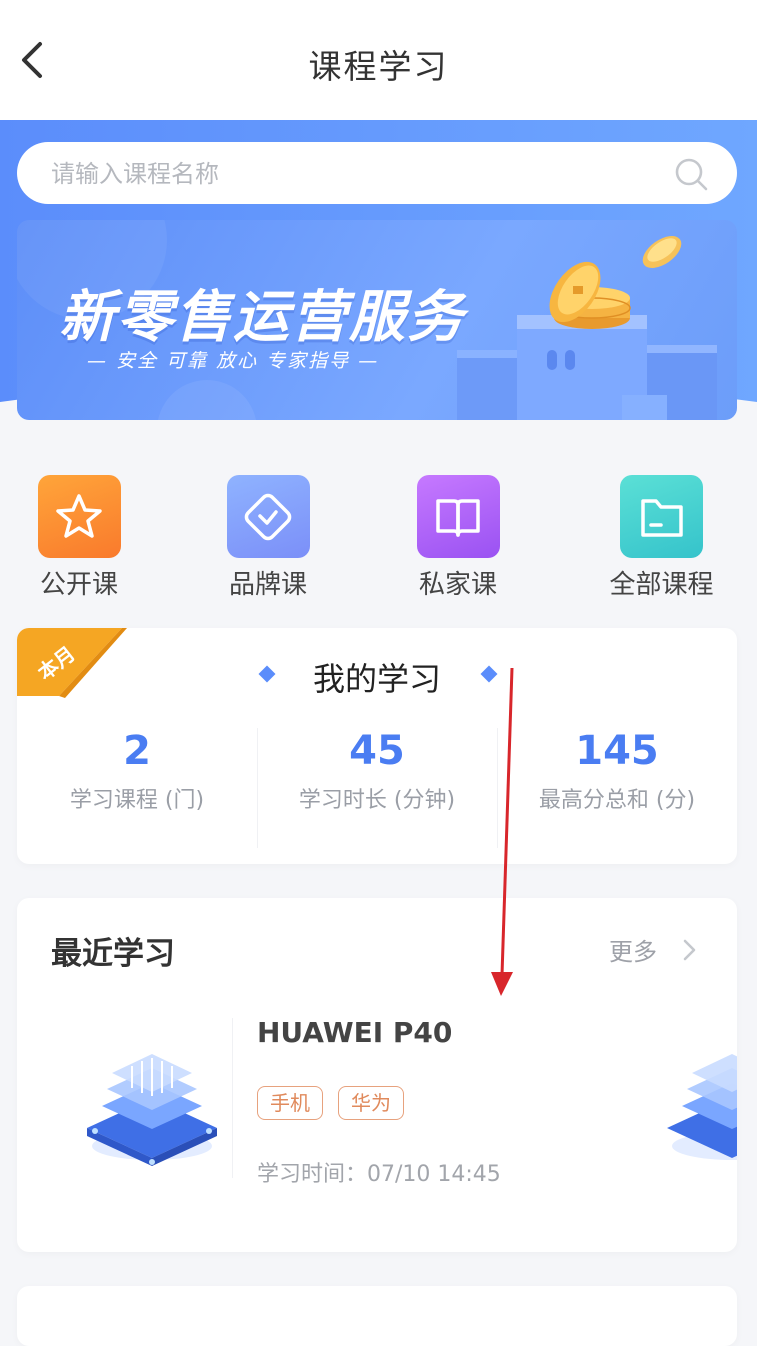 The image size is (757, 1346). I want to click on category-private: 私家课, so click(458, 538).